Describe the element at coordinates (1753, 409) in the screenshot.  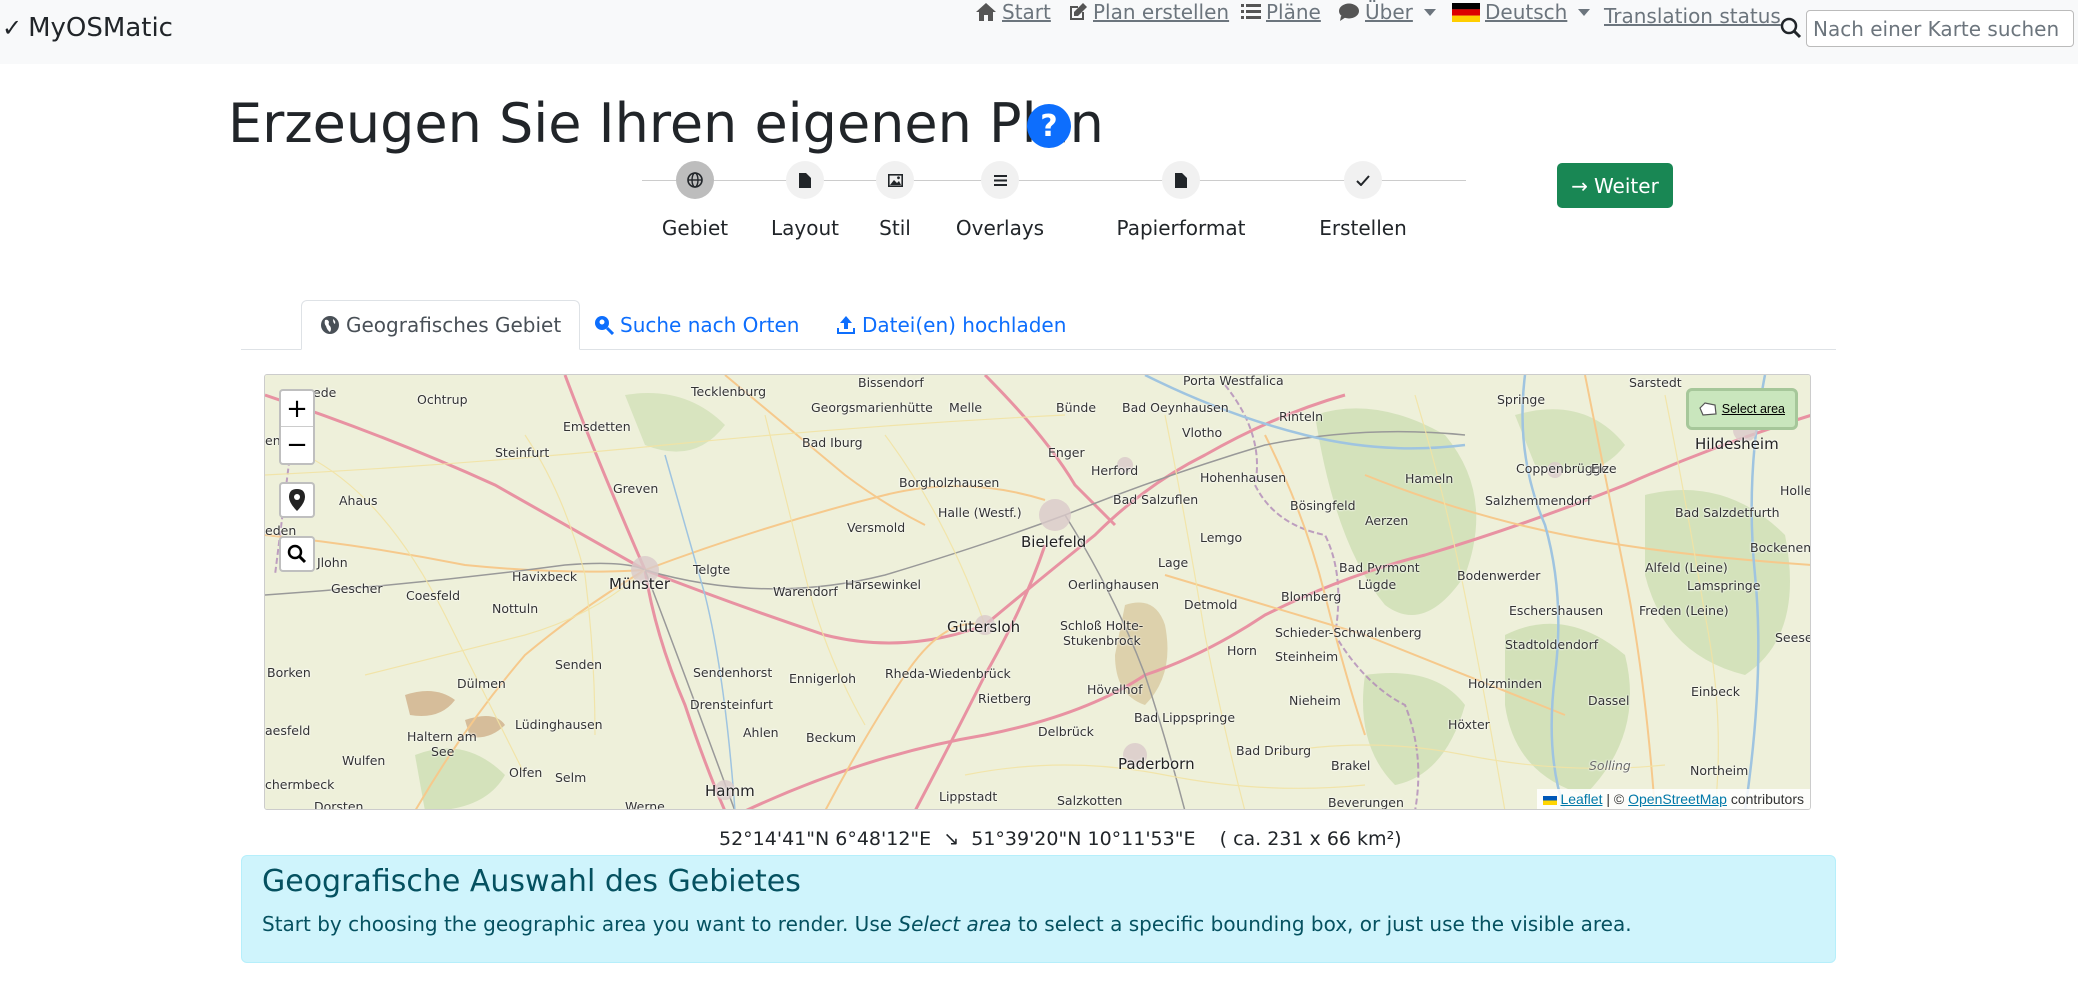
I see `select-area-label: Select area` at that location.